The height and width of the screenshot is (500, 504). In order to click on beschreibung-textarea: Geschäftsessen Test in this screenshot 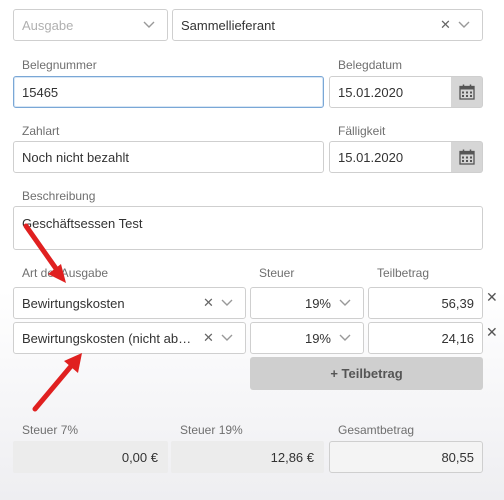, I will do `click(248, 228)`.